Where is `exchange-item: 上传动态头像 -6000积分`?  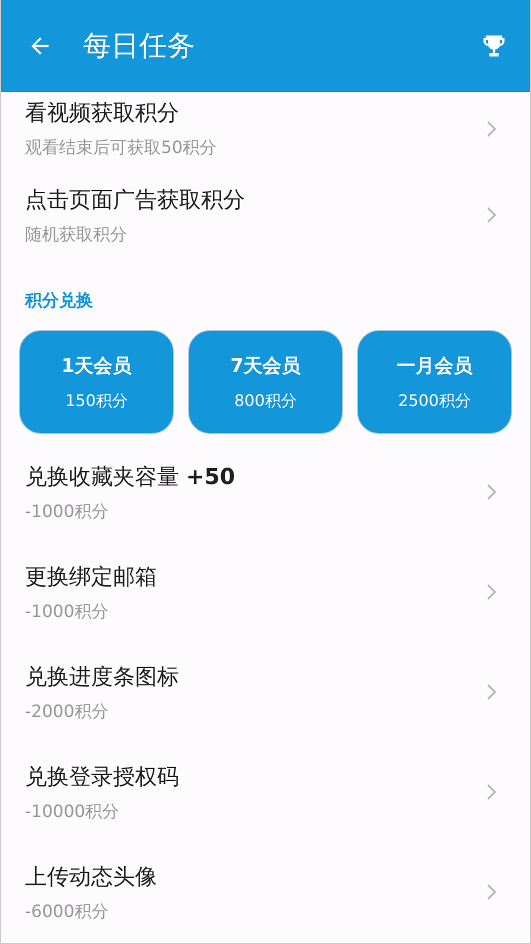
exchange-item: 上传动态头像 -6000积分 is located at coordinates (265, 892).